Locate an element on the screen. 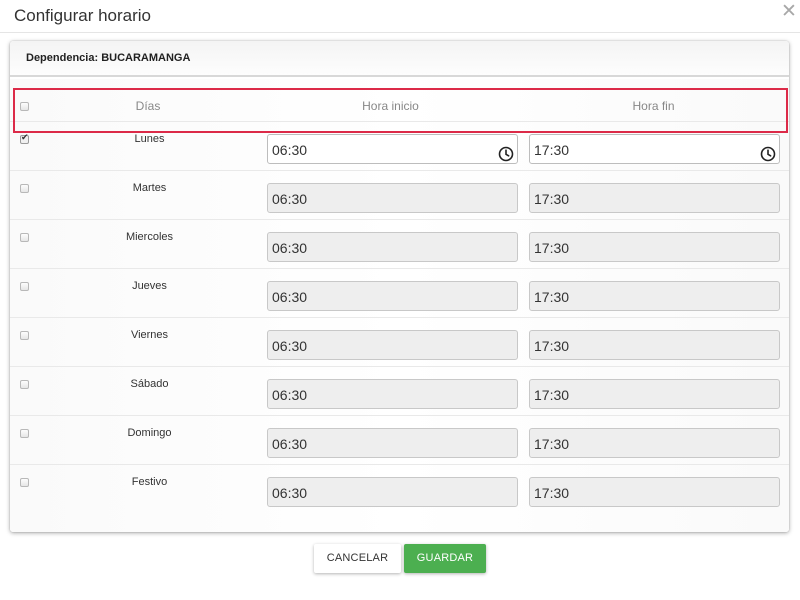 The image size is (800, 600). table-row: Festivo 06:30 17:30 is located at coordinates (399, 488).